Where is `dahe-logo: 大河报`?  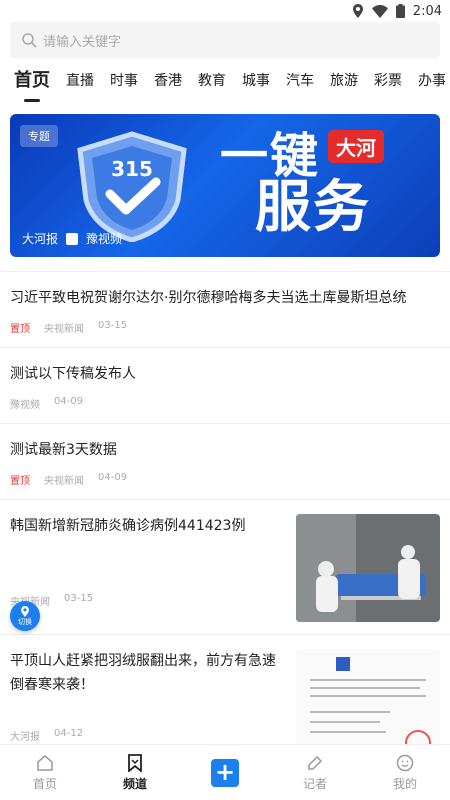 dahe-logo: 大河报 is located at coordinates (40, 239).